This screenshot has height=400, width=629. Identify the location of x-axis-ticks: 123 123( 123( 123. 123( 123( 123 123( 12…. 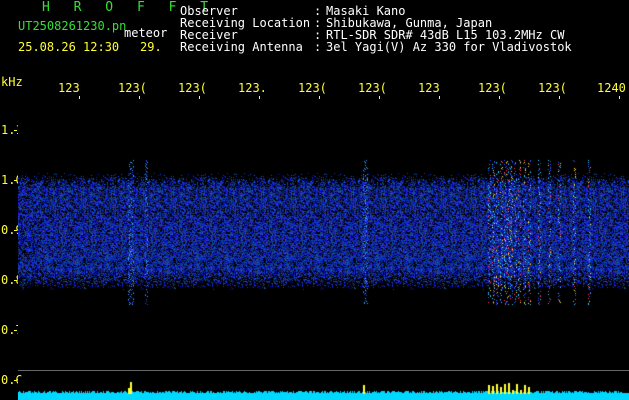
(314, 88).